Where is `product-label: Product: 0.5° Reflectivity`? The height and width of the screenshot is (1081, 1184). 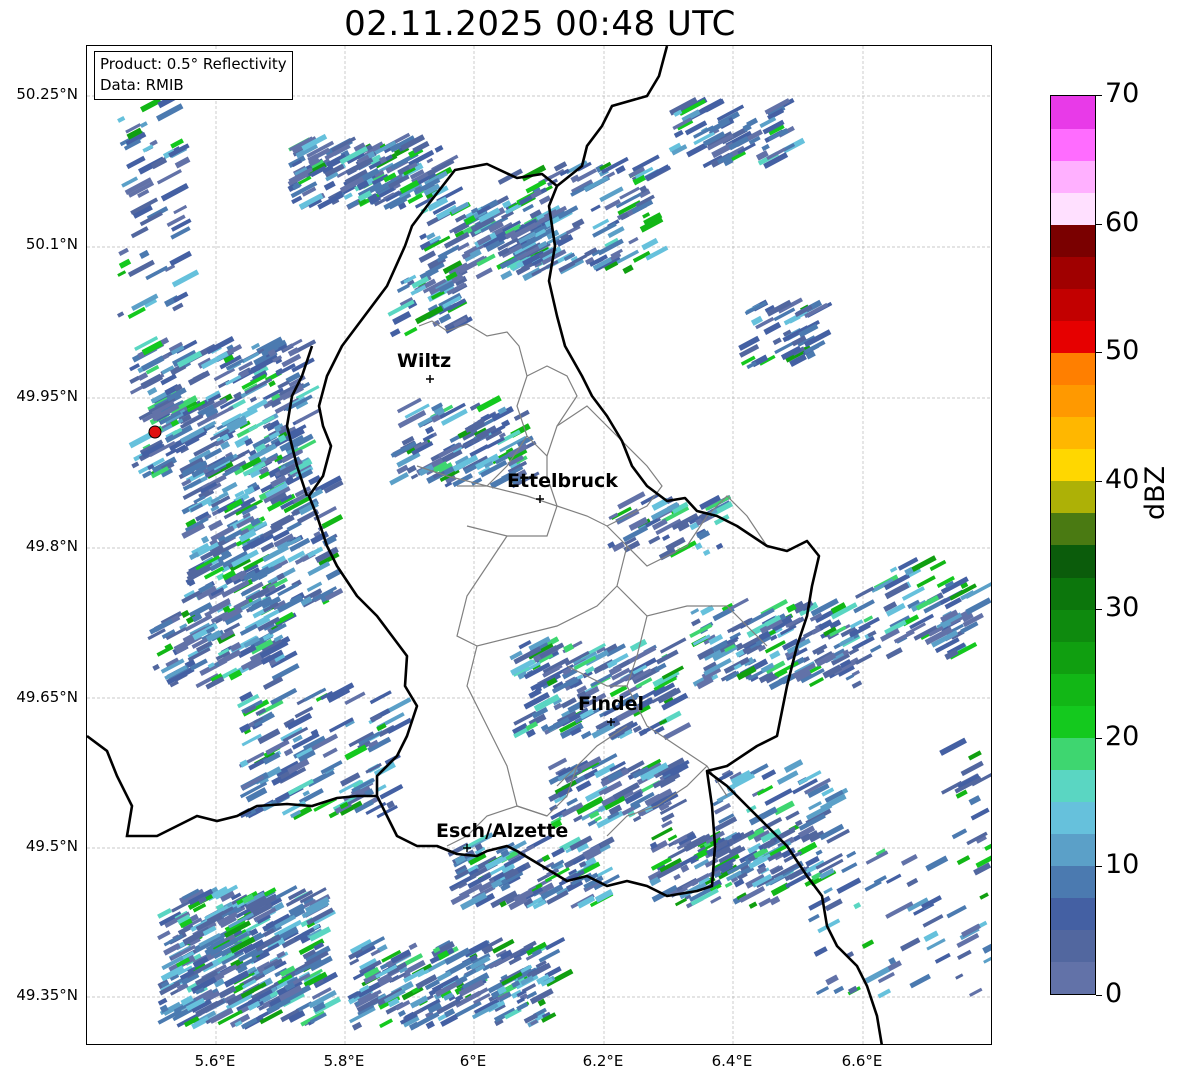
product-label: Product: 0.5° Reflectivity is located at coordinates (193, 64).